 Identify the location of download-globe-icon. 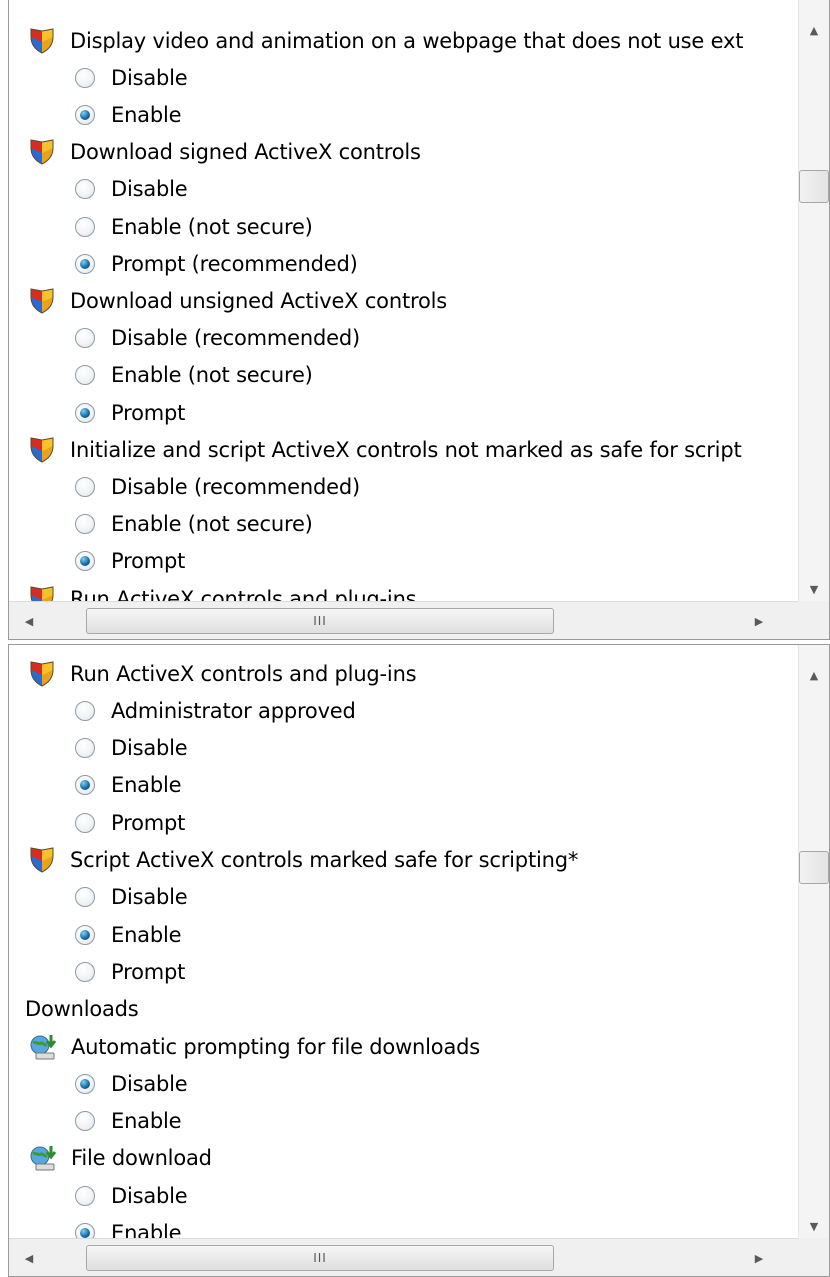
(44, 1158).